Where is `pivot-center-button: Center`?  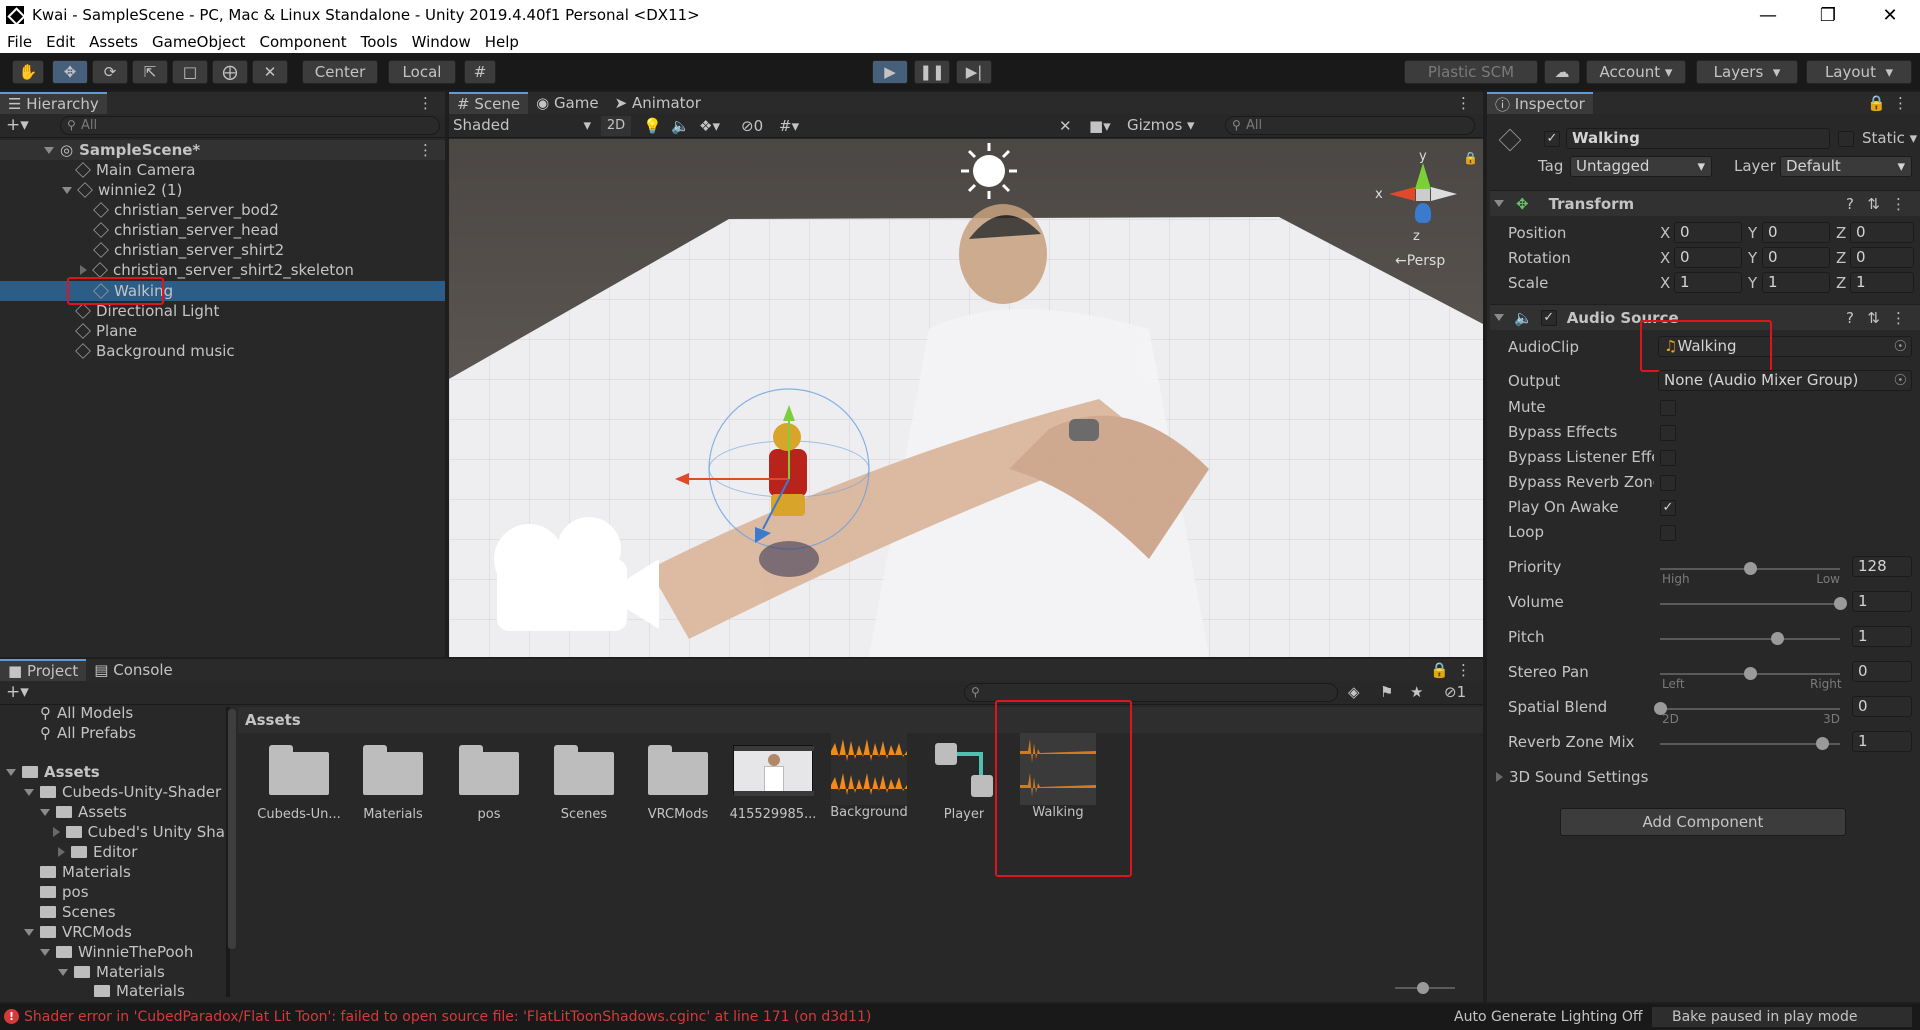
pivot-center-button: Center is located at coordinates (340, 72).